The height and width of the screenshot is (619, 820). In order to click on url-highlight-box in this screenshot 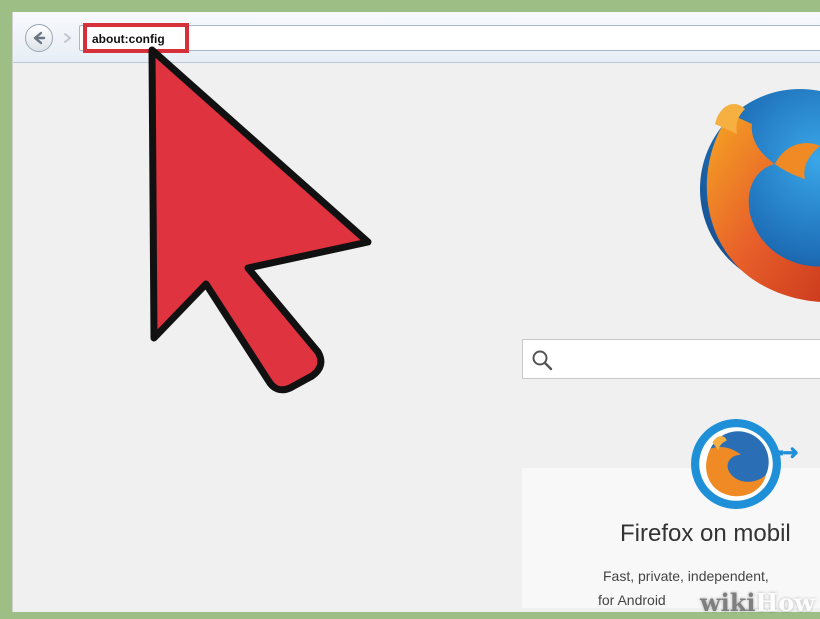, I will do `click(136, 38)`.